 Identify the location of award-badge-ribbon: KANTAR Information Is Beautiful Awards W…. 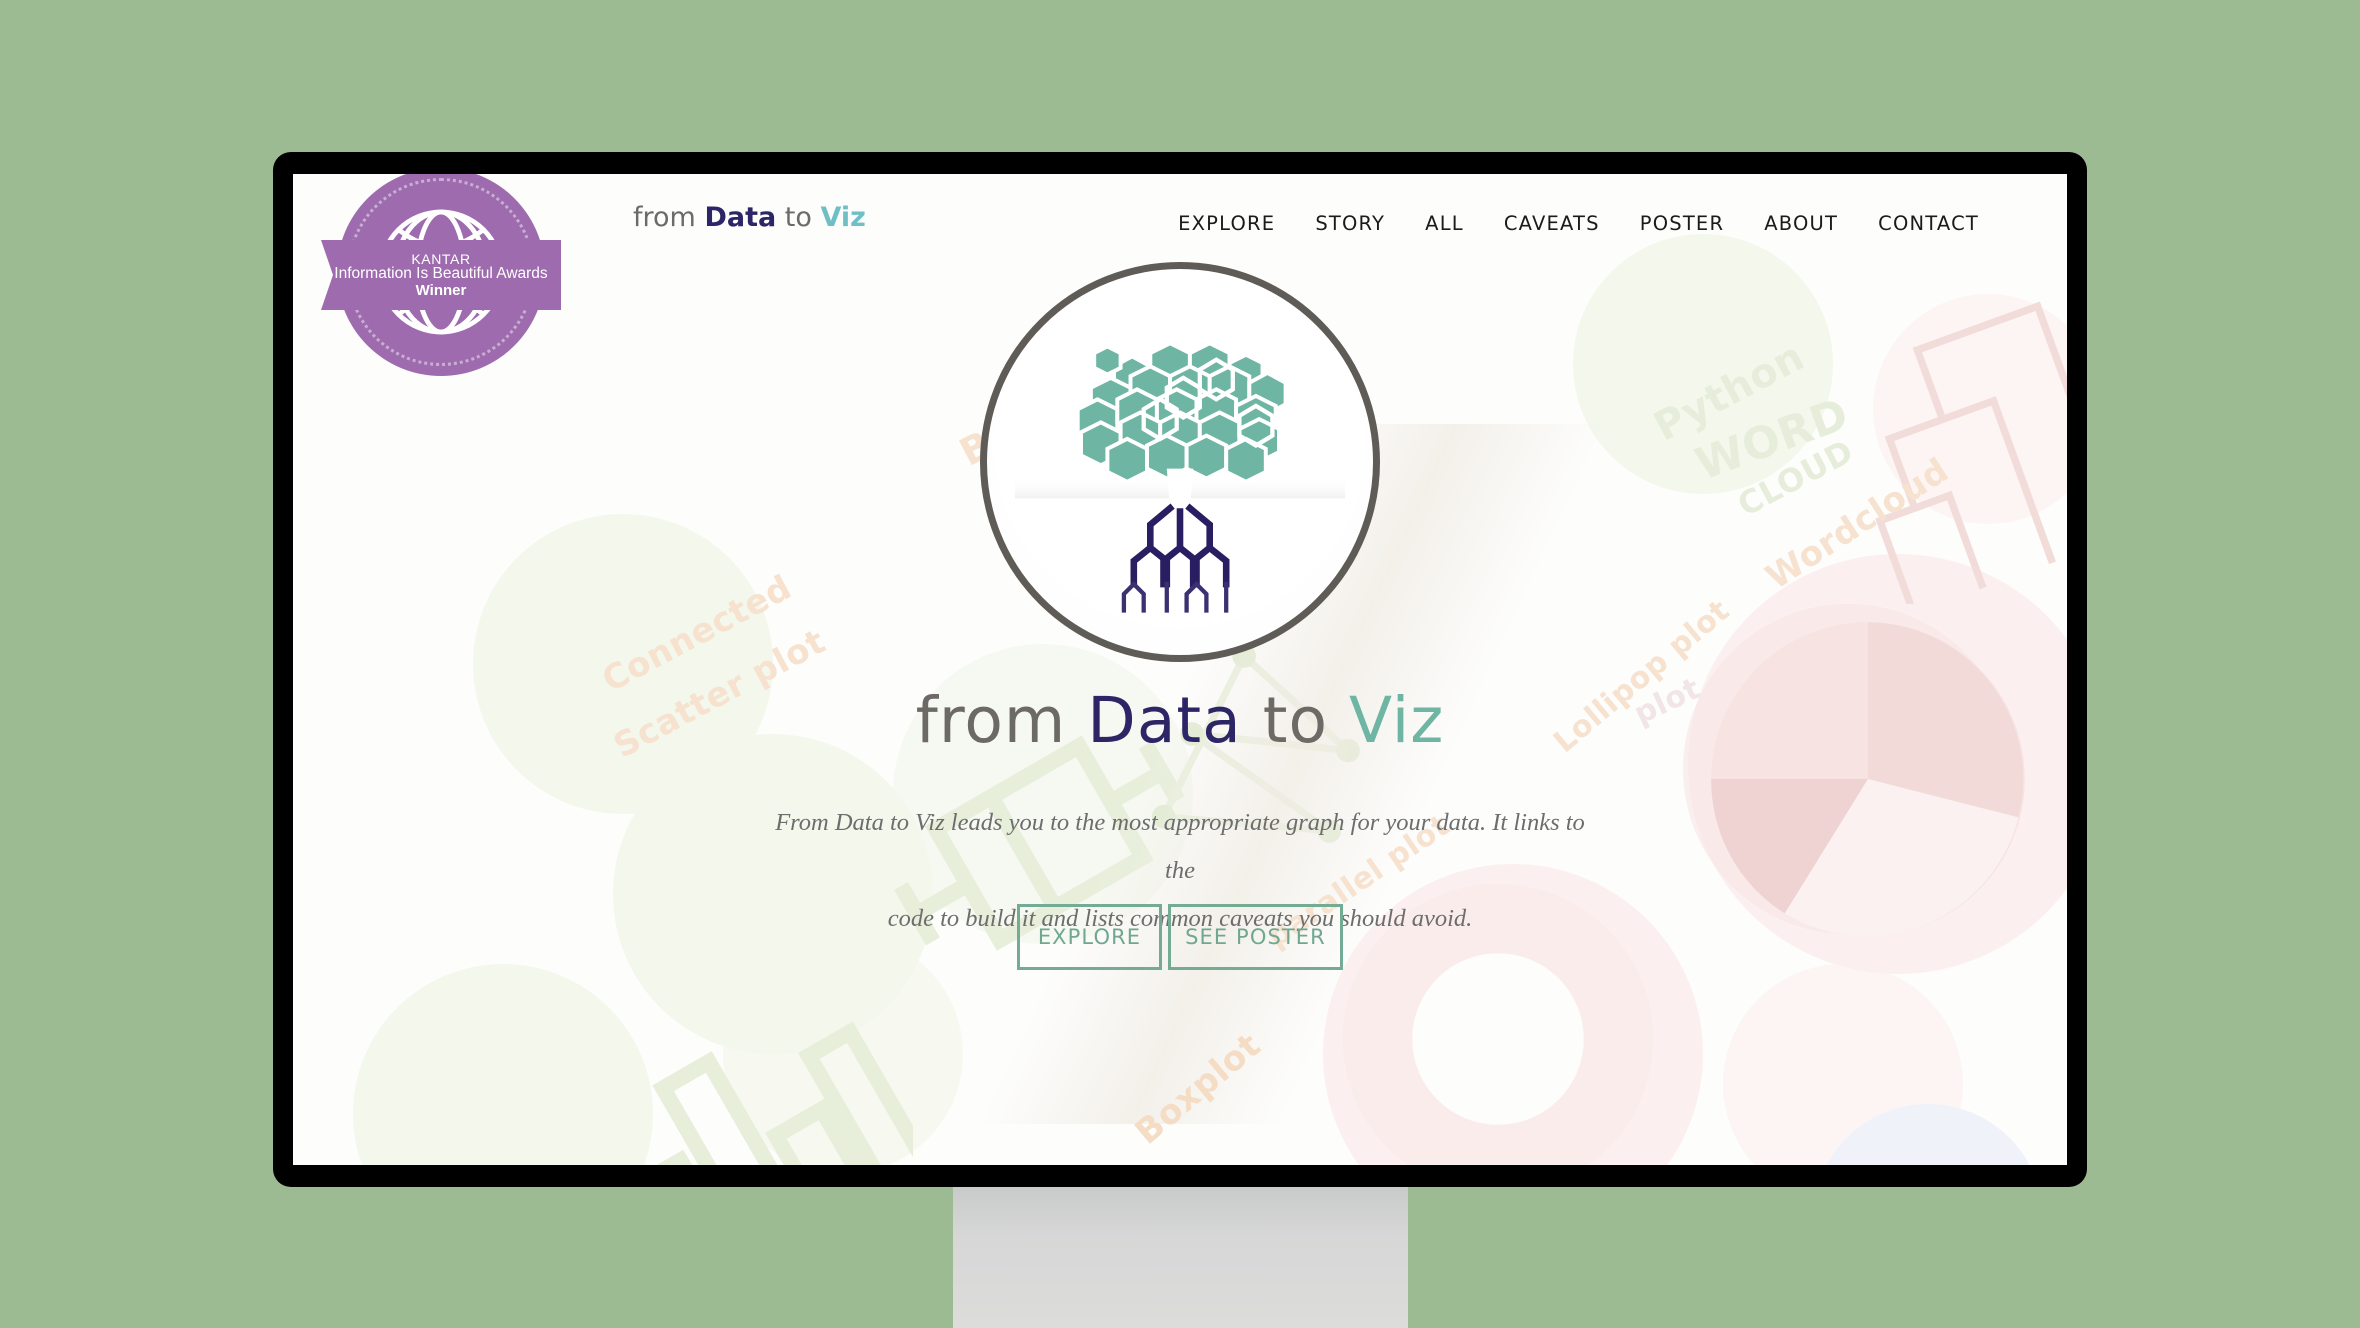
(441, 275).